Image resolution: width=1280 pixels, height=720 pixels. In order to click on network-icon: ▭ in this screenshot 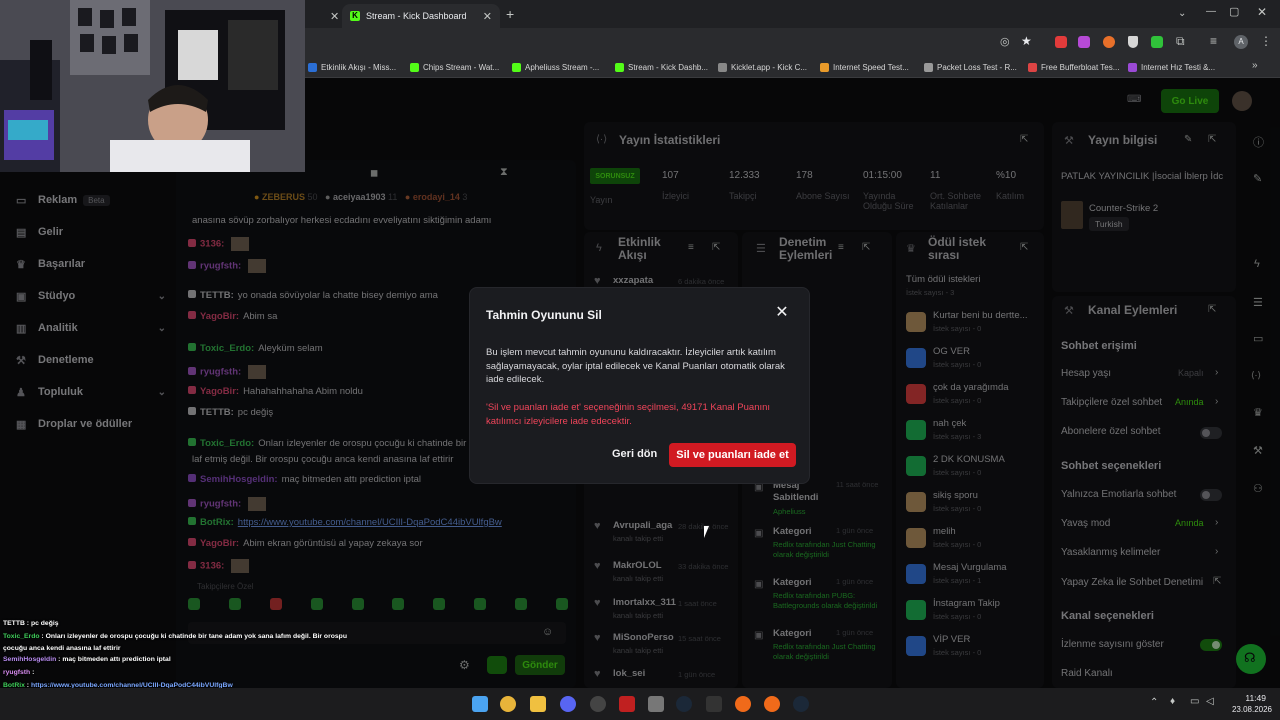, I will do `click(1194, 701)`.